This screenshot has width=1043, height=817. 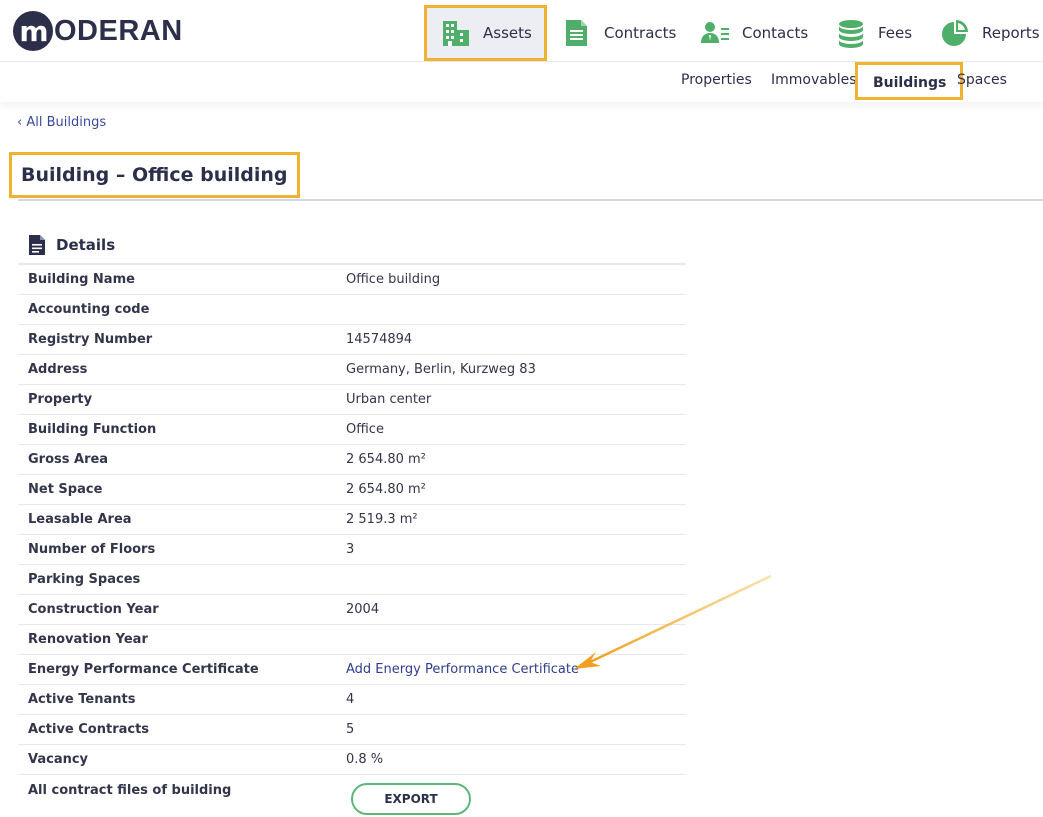 I want to click on table-row: Active Tenants 4, so click(x=352, y=700).